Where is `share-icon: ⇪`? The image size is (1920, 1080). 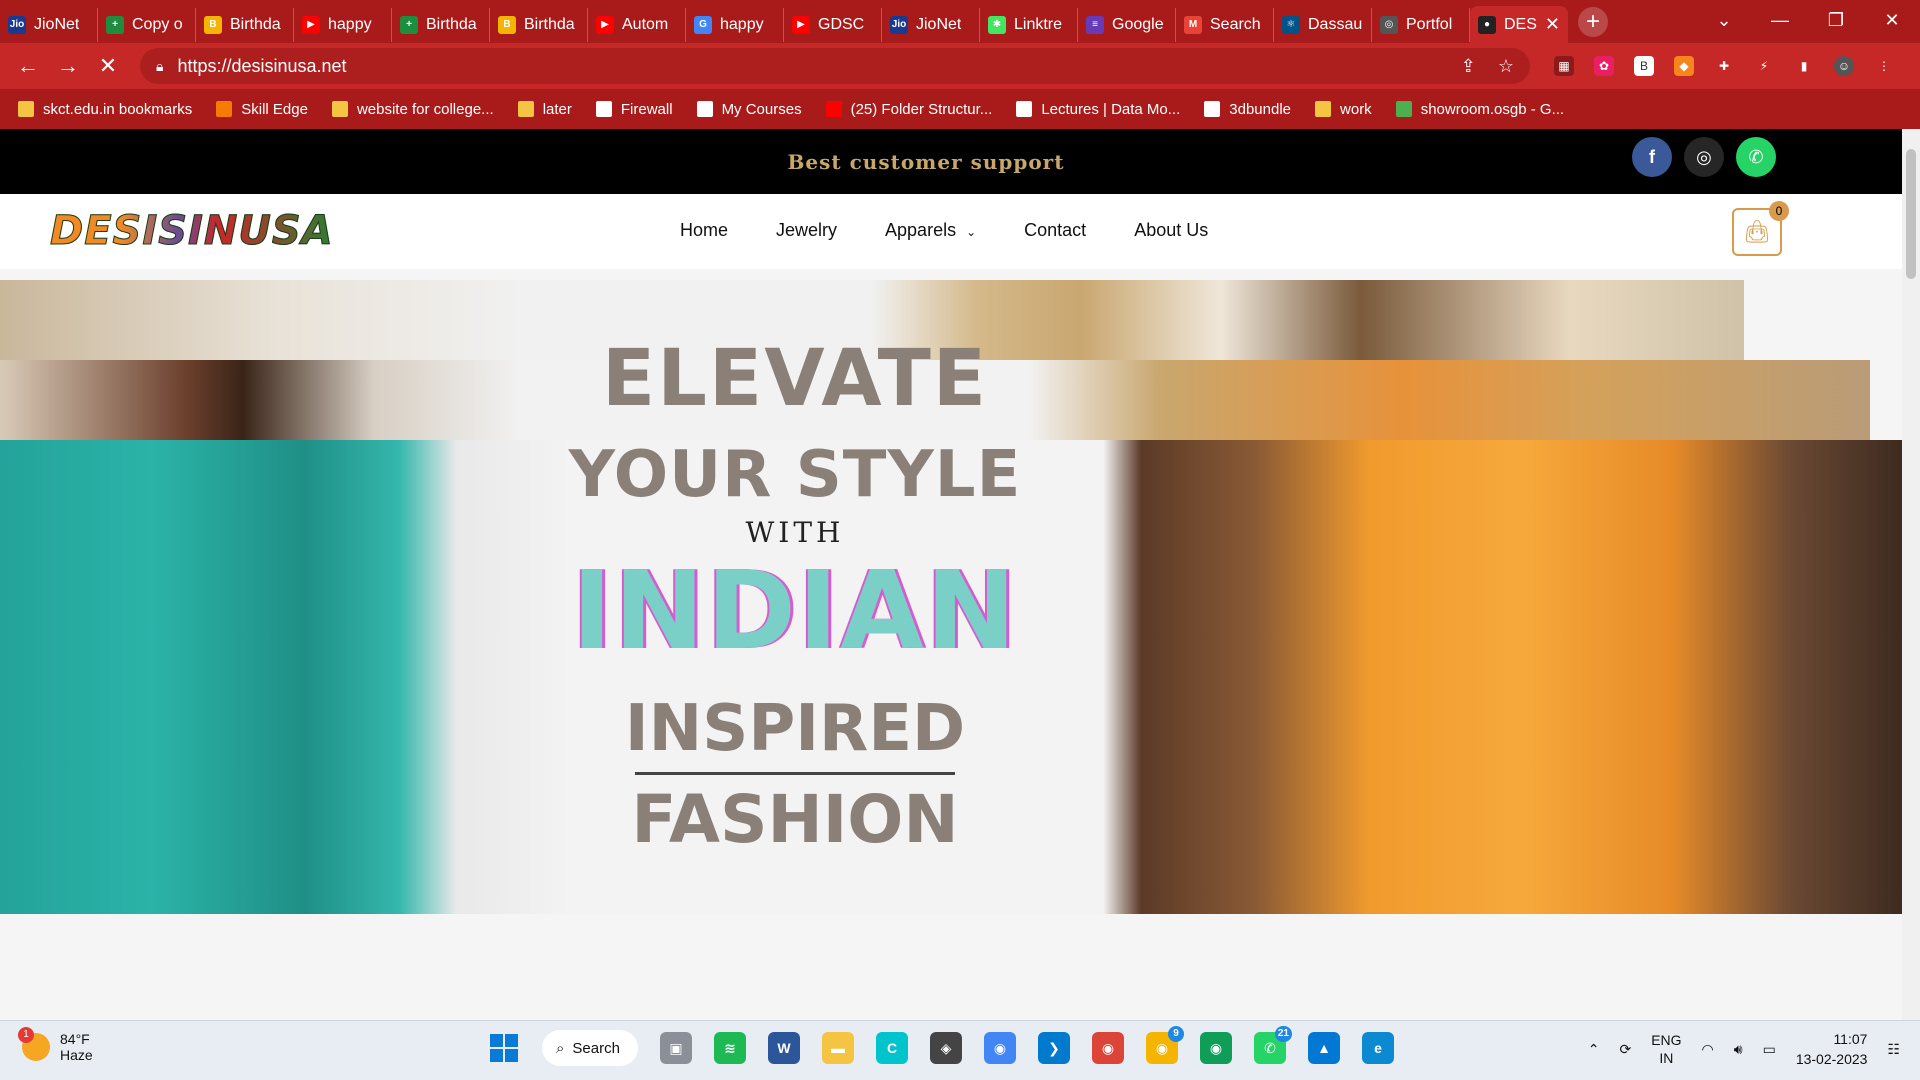
share-icon: ⇪ is located at coordinates (1468, 66).